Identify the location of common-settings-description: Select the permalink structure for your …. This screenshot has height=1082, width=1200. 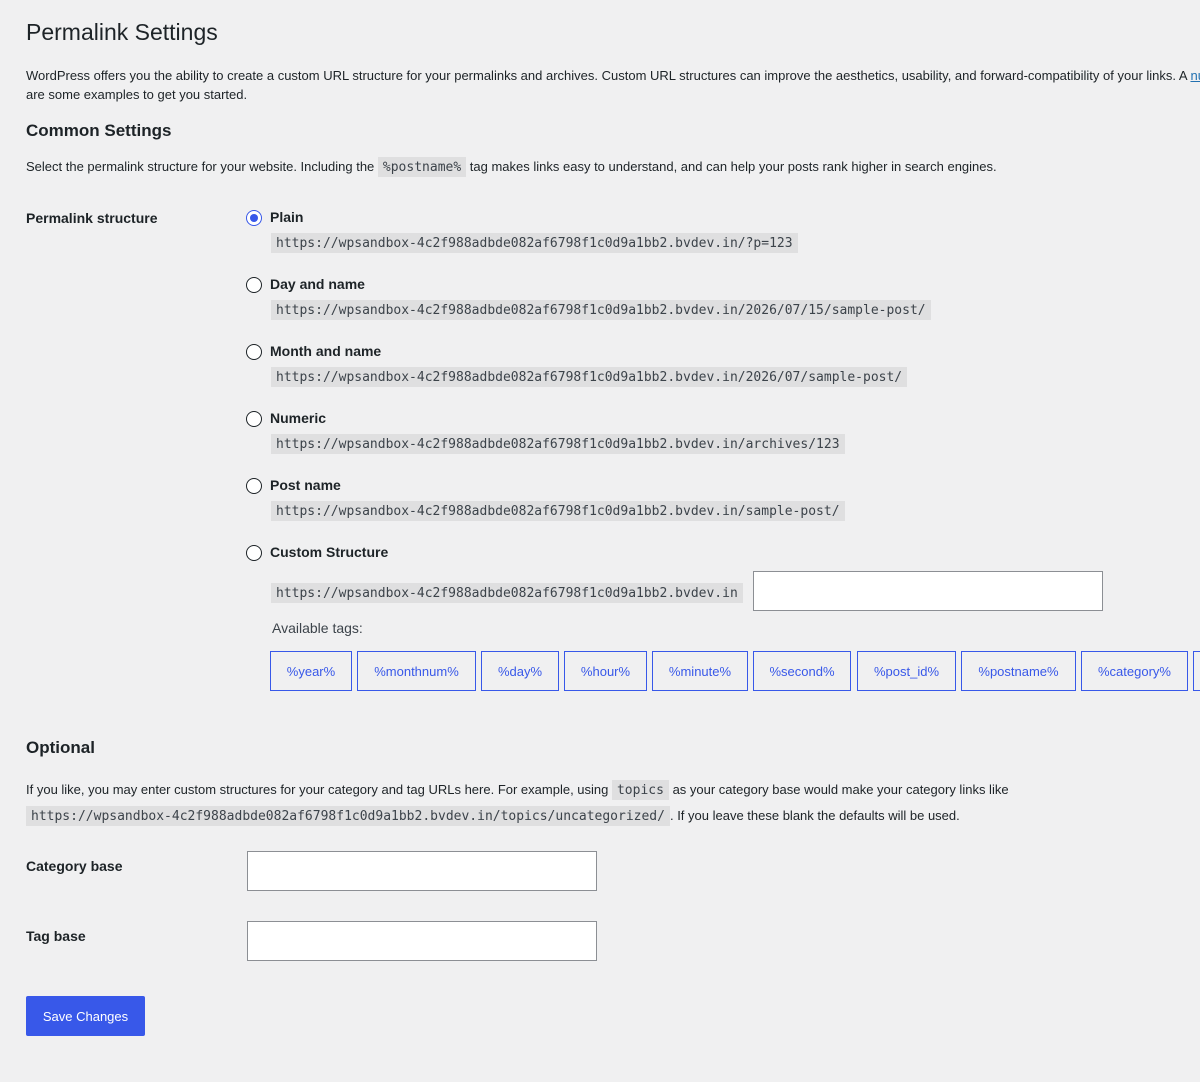
(511, 167).